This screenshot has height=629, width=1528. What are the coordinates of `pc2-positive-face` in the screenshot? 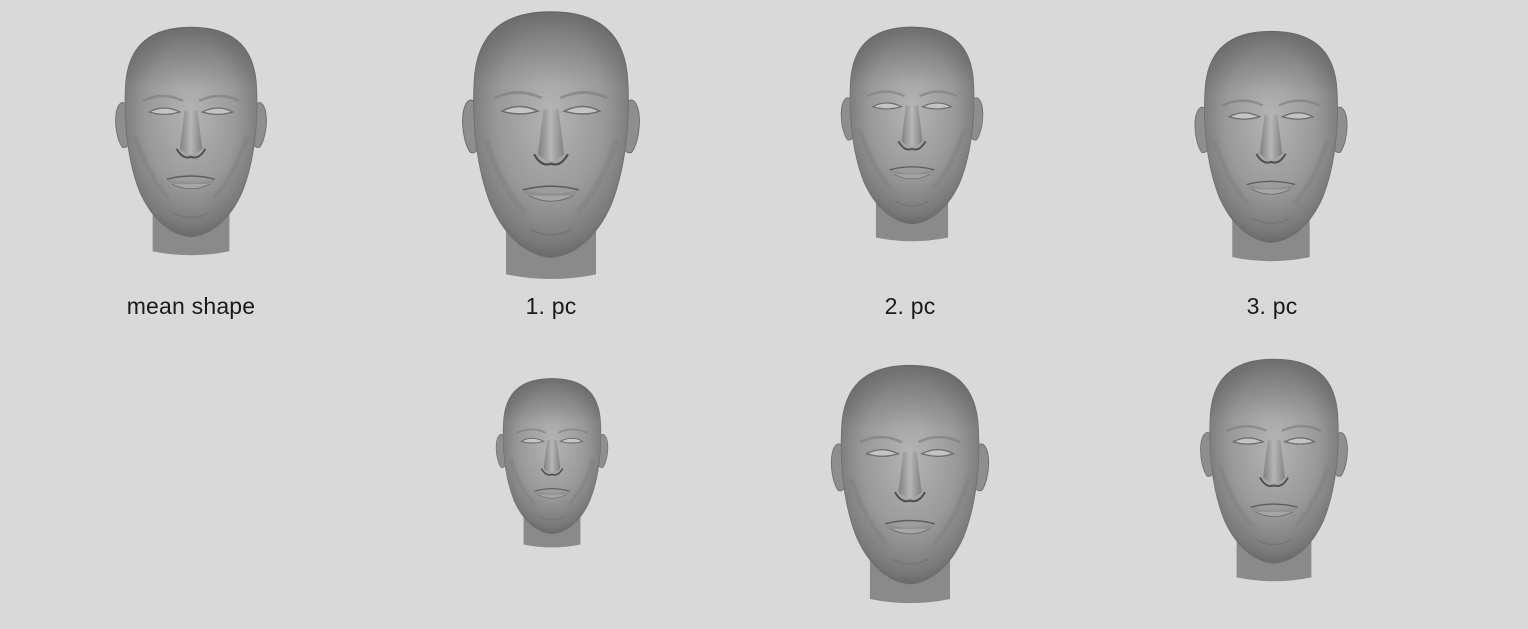 It's located at (912, 133).